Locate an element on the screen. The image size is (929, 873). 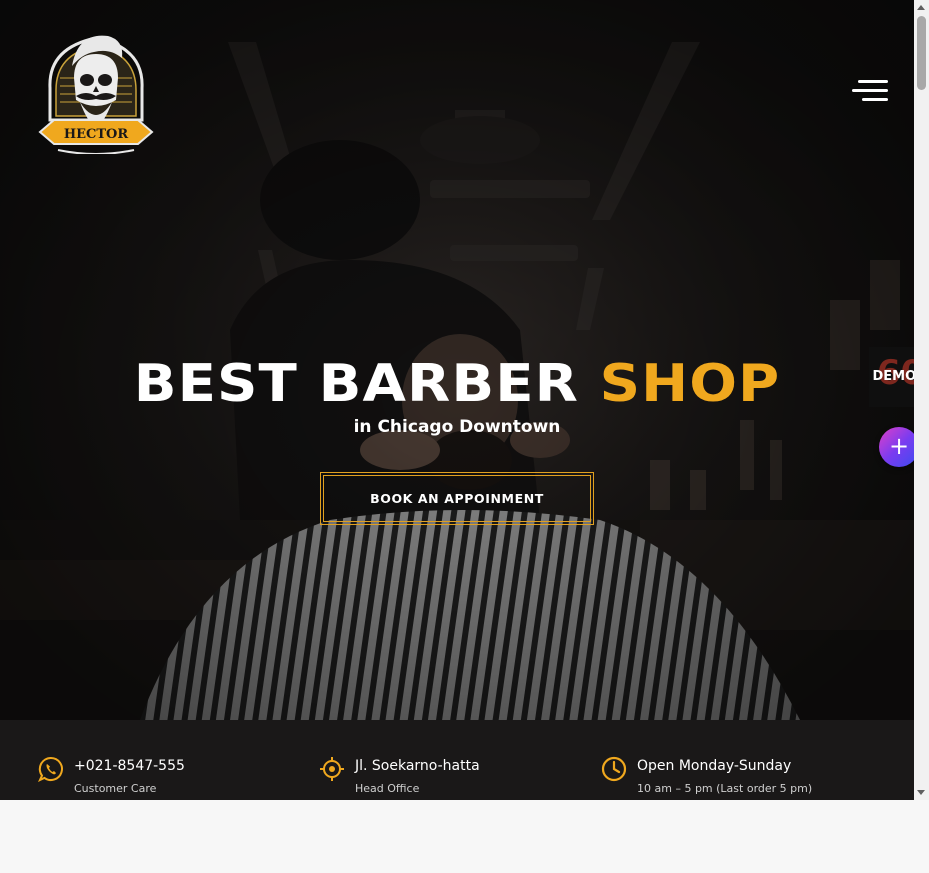
book-appointment-button: BOOK AN APPOINMENT is located at coordinates (457, 498).